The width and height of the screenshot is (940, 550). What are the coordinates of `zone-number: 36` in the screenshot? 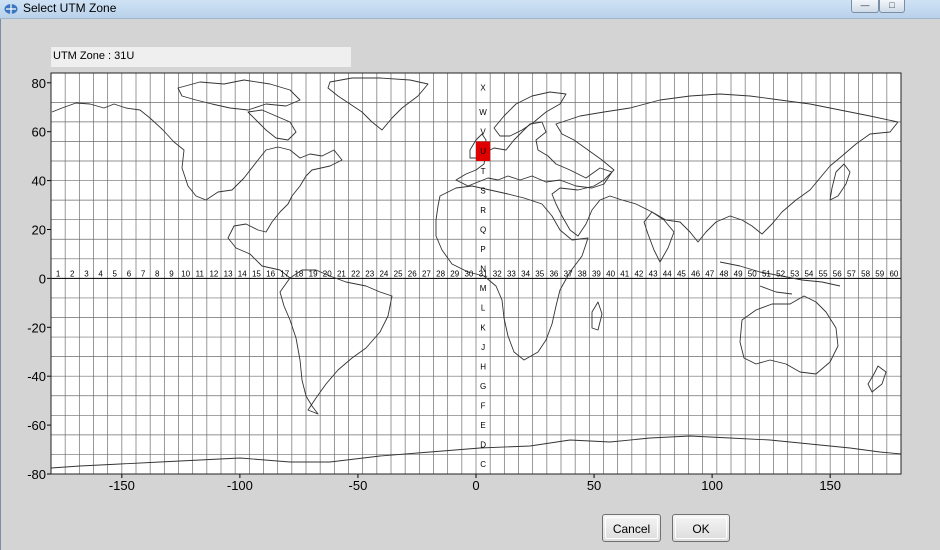 It's located at (553, 273).